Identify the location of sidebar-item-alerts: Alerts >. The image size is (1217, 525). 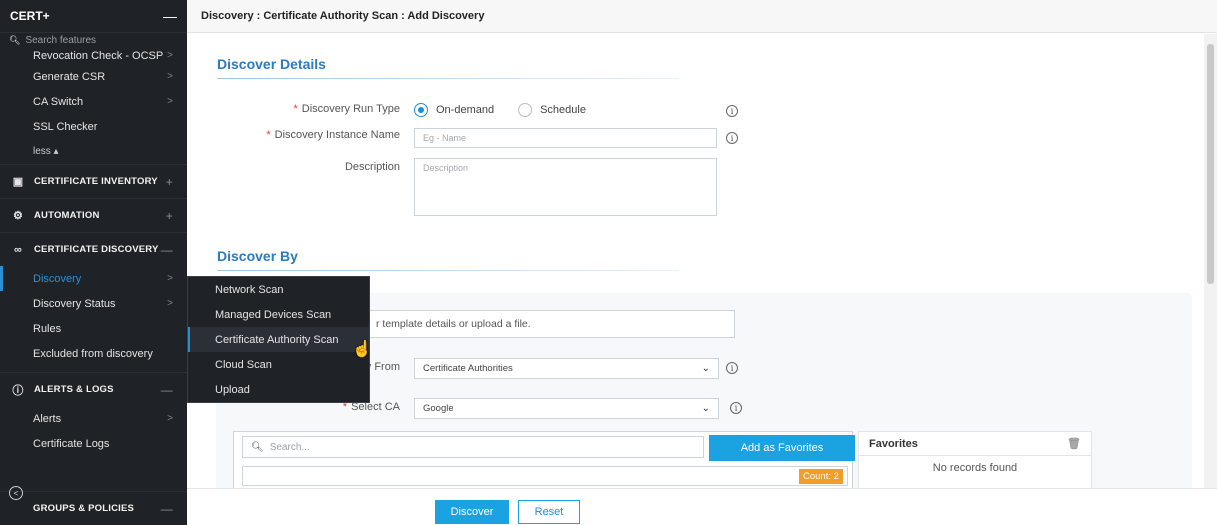
(93, 418).